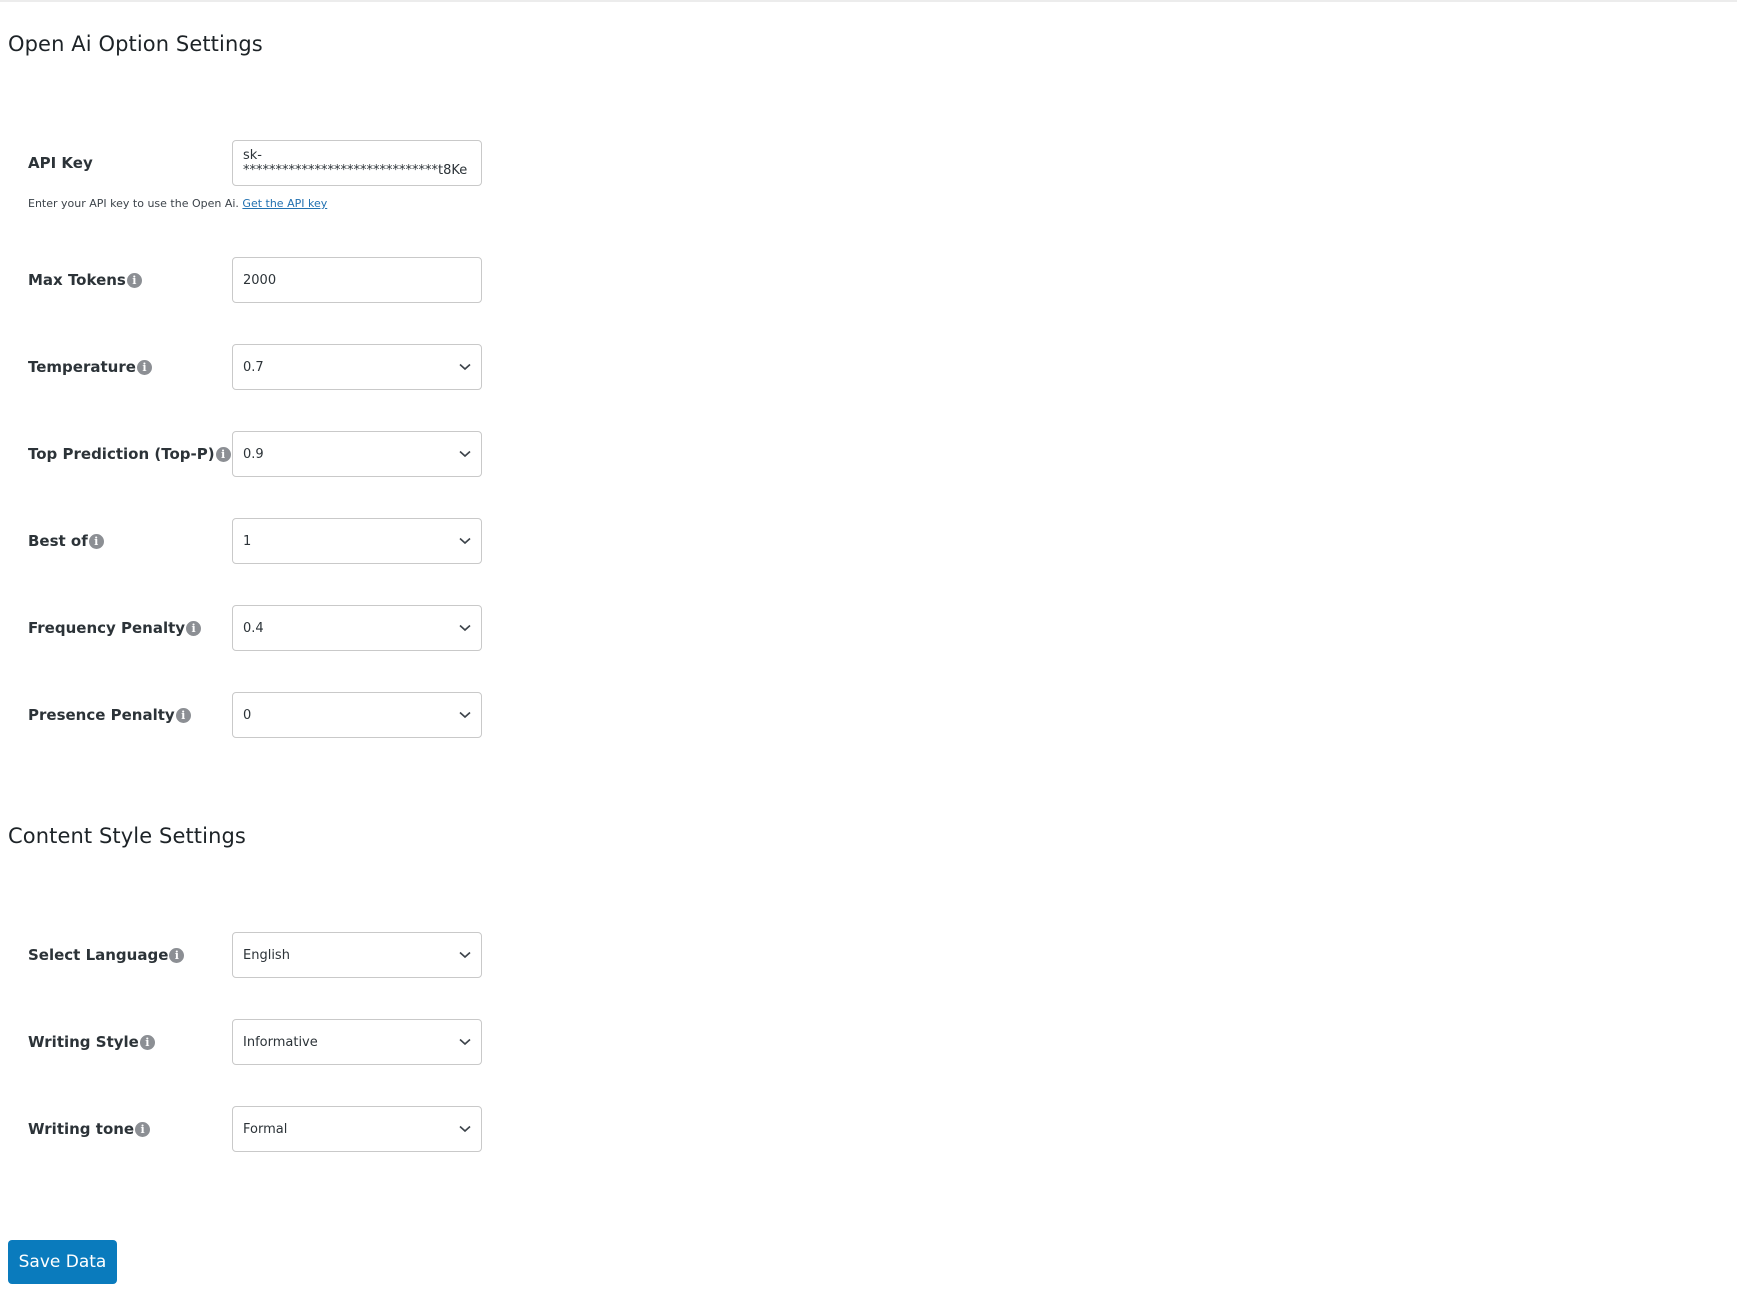 The image size is (1737, 1293). What do you see at coordinates (357, 628) in the screenshot?
I see `frequency-penalty-select: 0.4` at bounding box center [357, 628].